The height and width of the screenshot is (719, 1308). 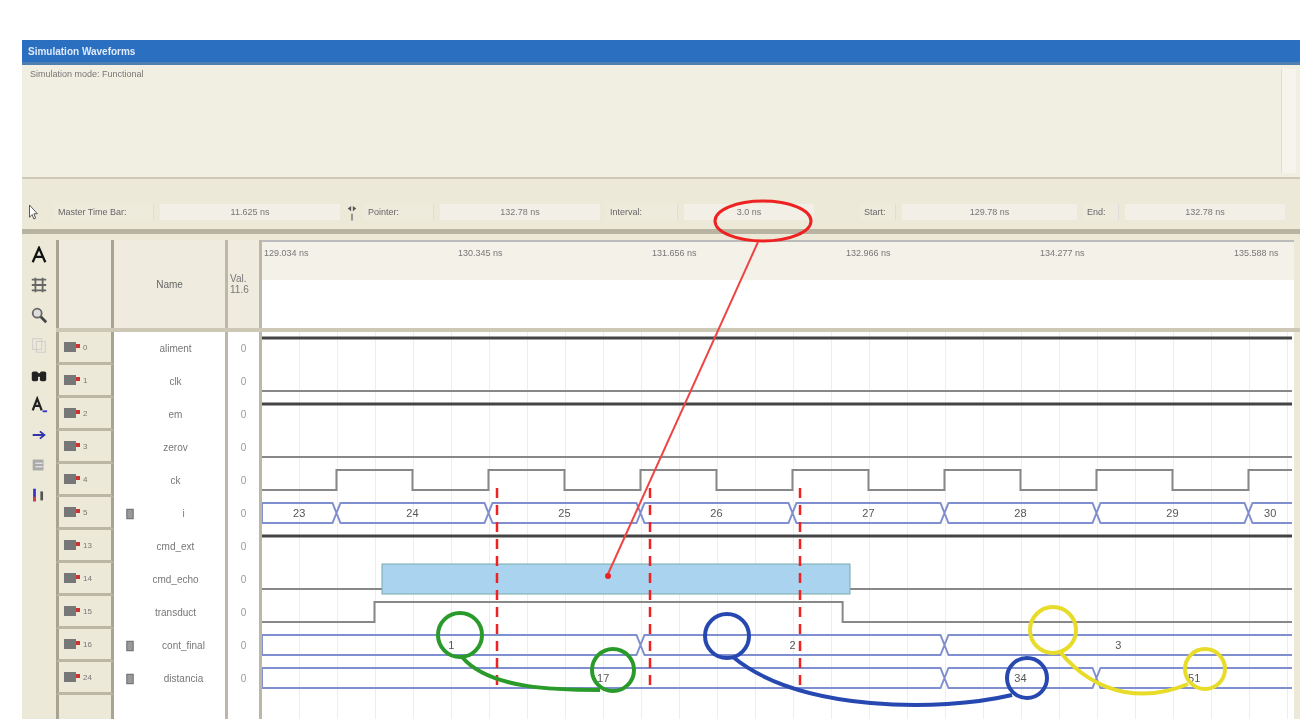 I want to click on value-header-text: 11.6, so click(x=240, y=289).